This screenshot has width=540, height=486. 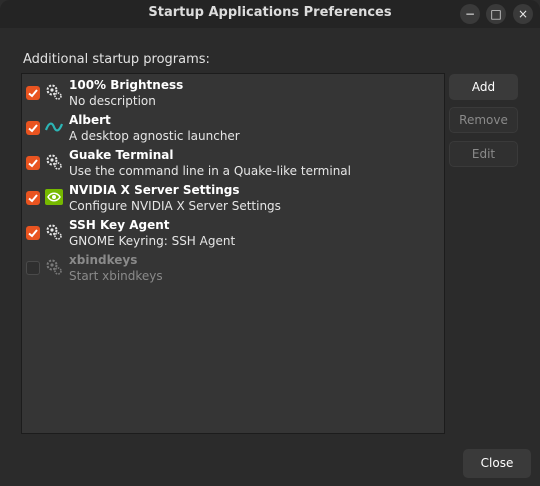 I want to click on program-description: Configure NVIDIA X Server Settings, so click(x=175, y=206).